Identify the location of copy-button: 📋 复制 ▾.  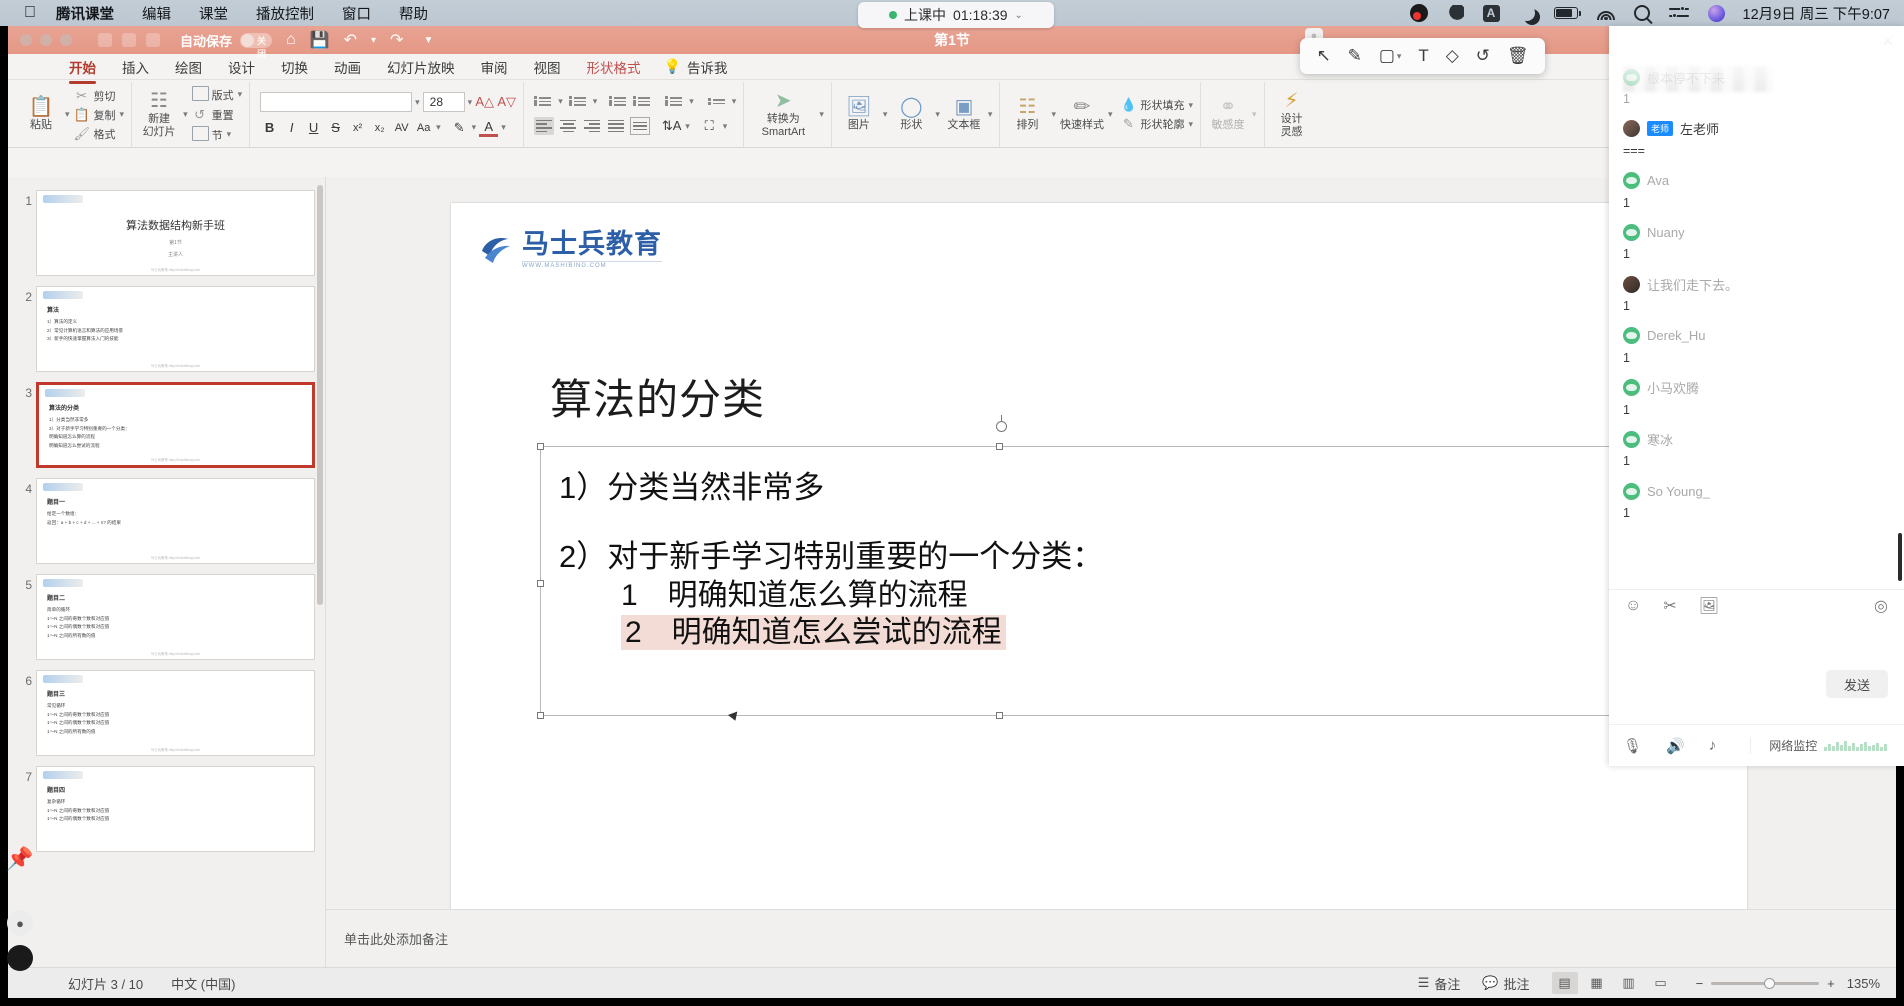
(99, 115).